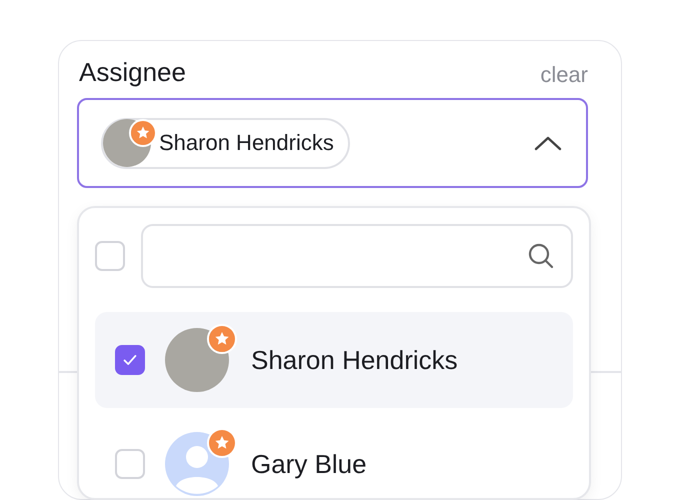 This screenshot has width=680, height=500. What do you see at coordinates (309, 464) in the screenshot?
I see `option-name: Gary Blue` at bounding box center [309, 464].